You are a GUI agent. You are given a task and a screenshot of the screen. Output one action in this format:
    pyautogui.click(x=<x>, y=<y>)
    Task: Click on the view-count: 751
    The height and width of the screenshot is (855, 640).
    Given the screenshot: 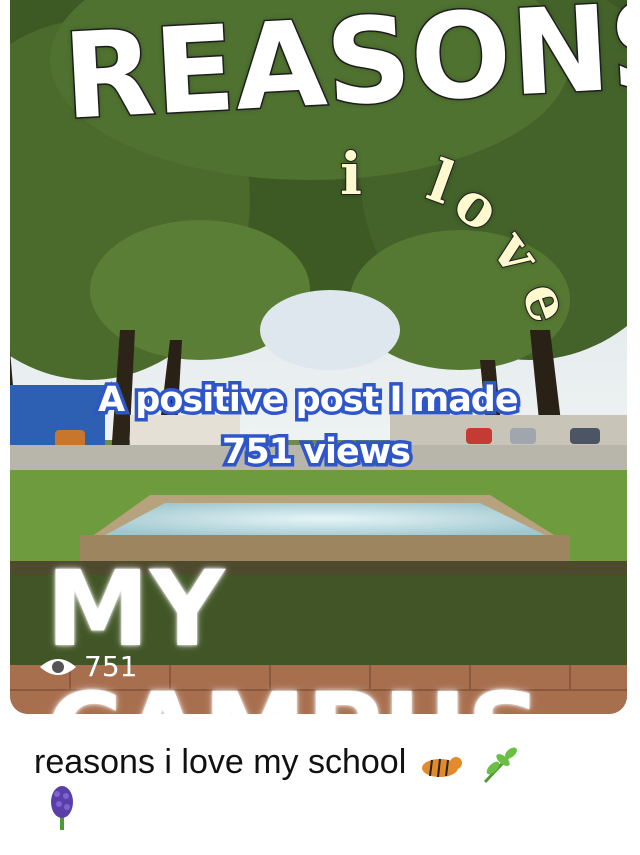 What is the action you would take?
    pyautogui.click(x=111, y=666)
    